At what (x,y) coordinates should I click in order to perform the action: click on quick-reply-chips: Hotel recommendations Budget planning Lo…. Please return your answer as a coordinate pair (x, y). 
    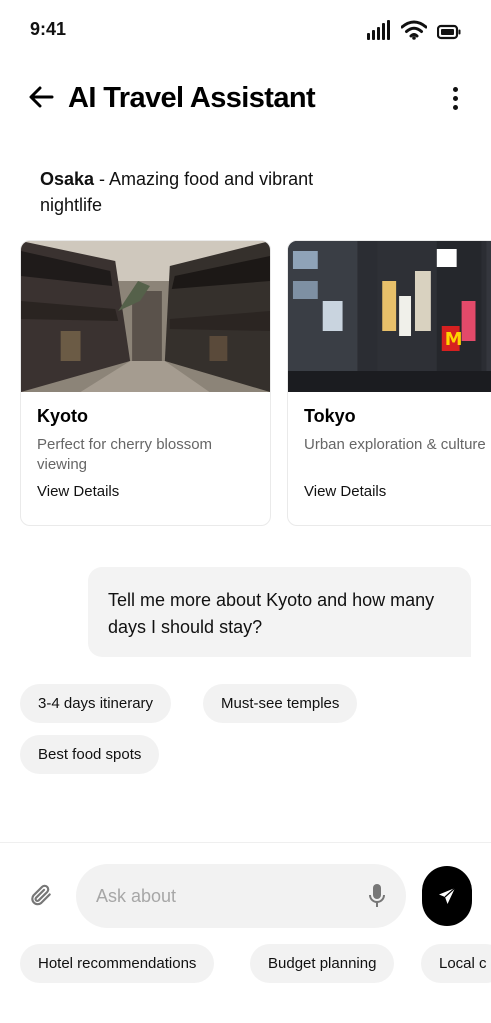
    Looking at the image, I should click on (255, 964).